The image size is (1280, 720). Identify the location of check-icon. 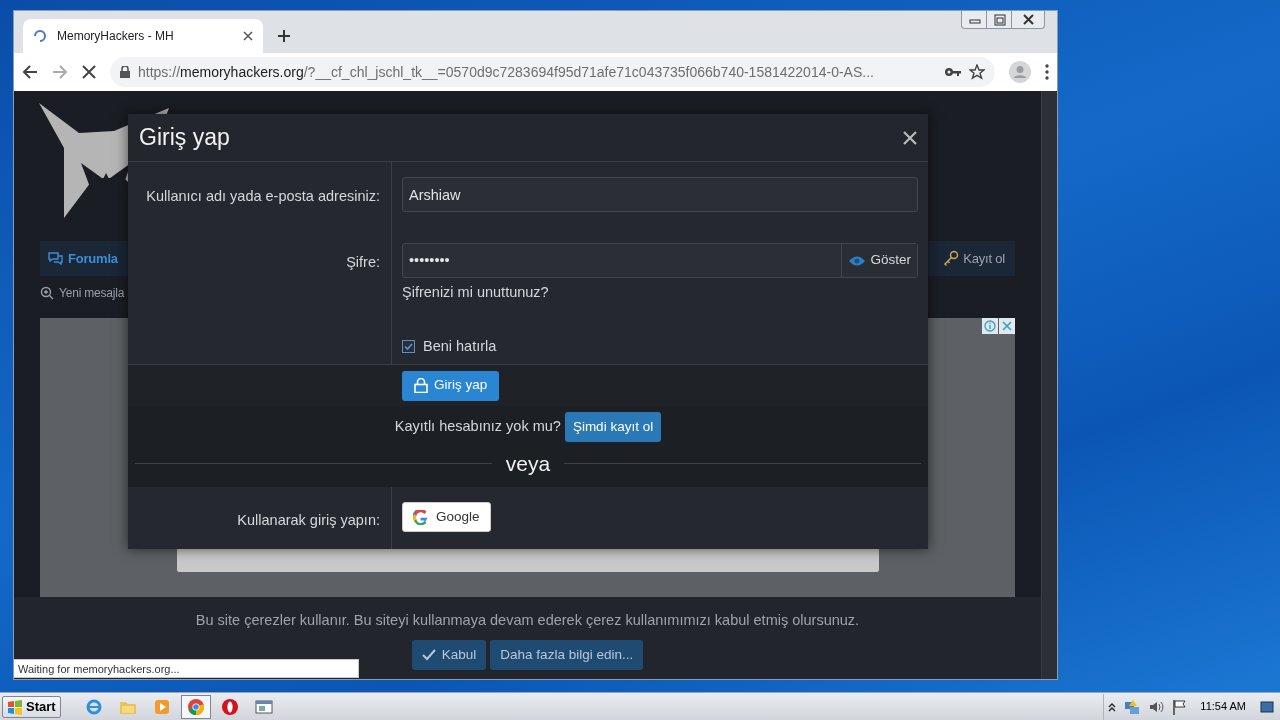
(428, 655).